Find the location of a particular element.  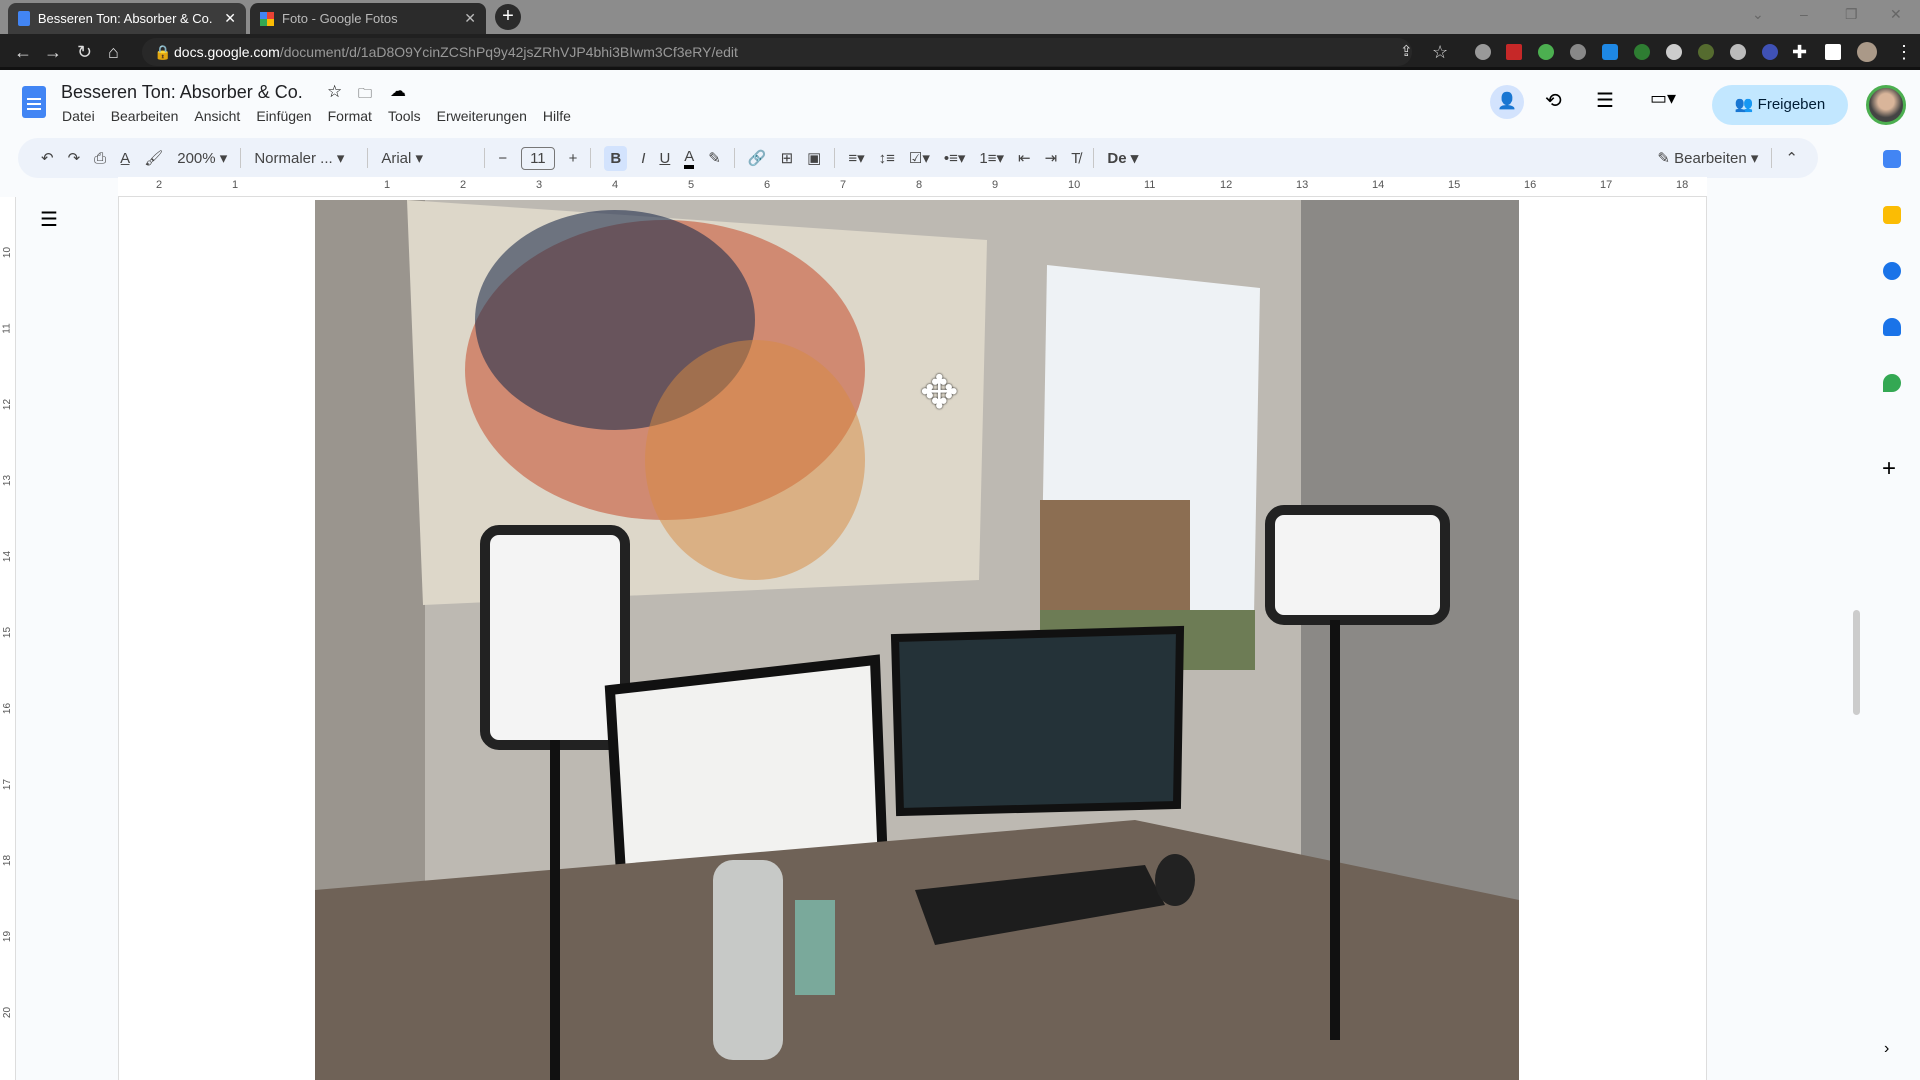

move-folder-icon: 🗀 is located at coordinates (365, 95).